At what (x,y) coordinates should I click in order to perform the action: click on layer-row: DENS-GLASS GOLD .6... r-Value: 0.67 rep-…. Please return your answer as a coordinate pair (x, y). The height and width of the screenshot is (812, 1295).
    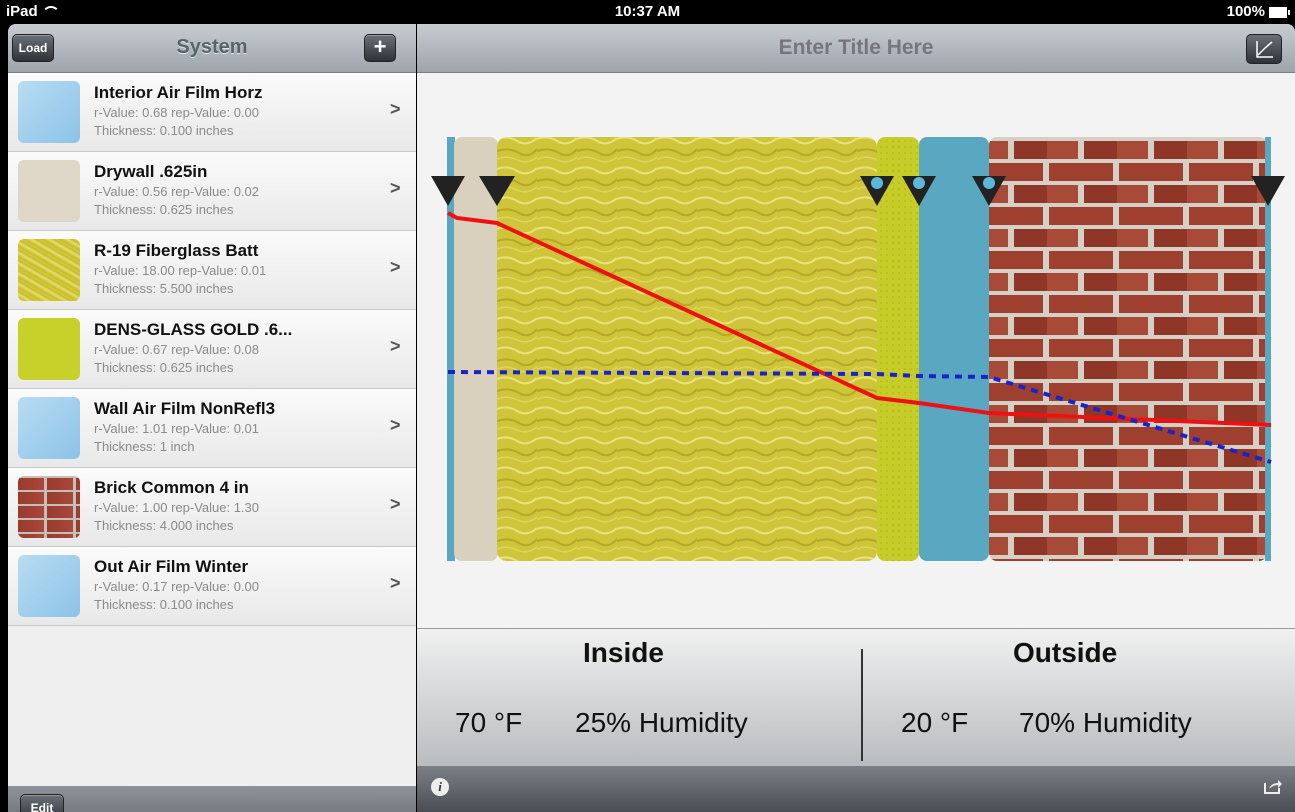
    Looking at the image, I should click on (212, 349).